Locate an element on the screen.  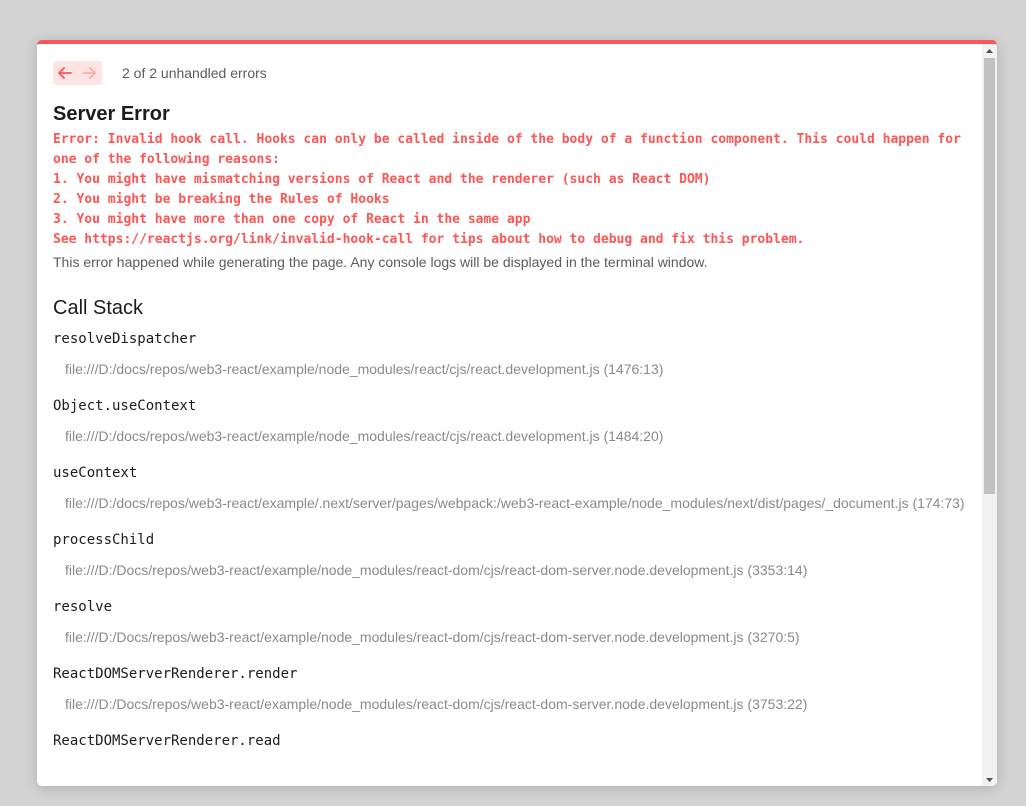
previous-error-button is located at coordinates (65, 73).